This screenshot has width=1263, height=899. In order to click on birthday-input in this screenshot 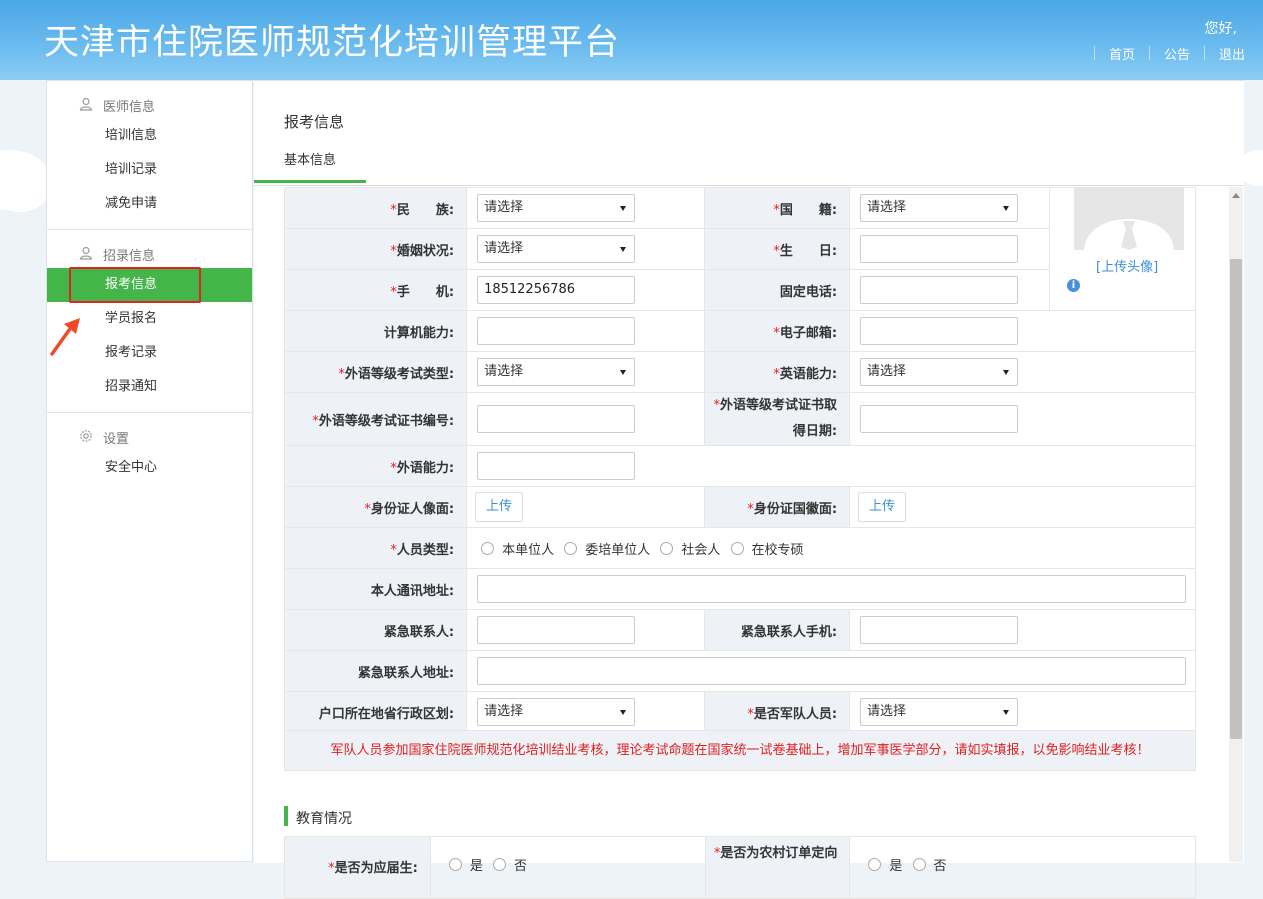, I will do `click(939, 249)`.